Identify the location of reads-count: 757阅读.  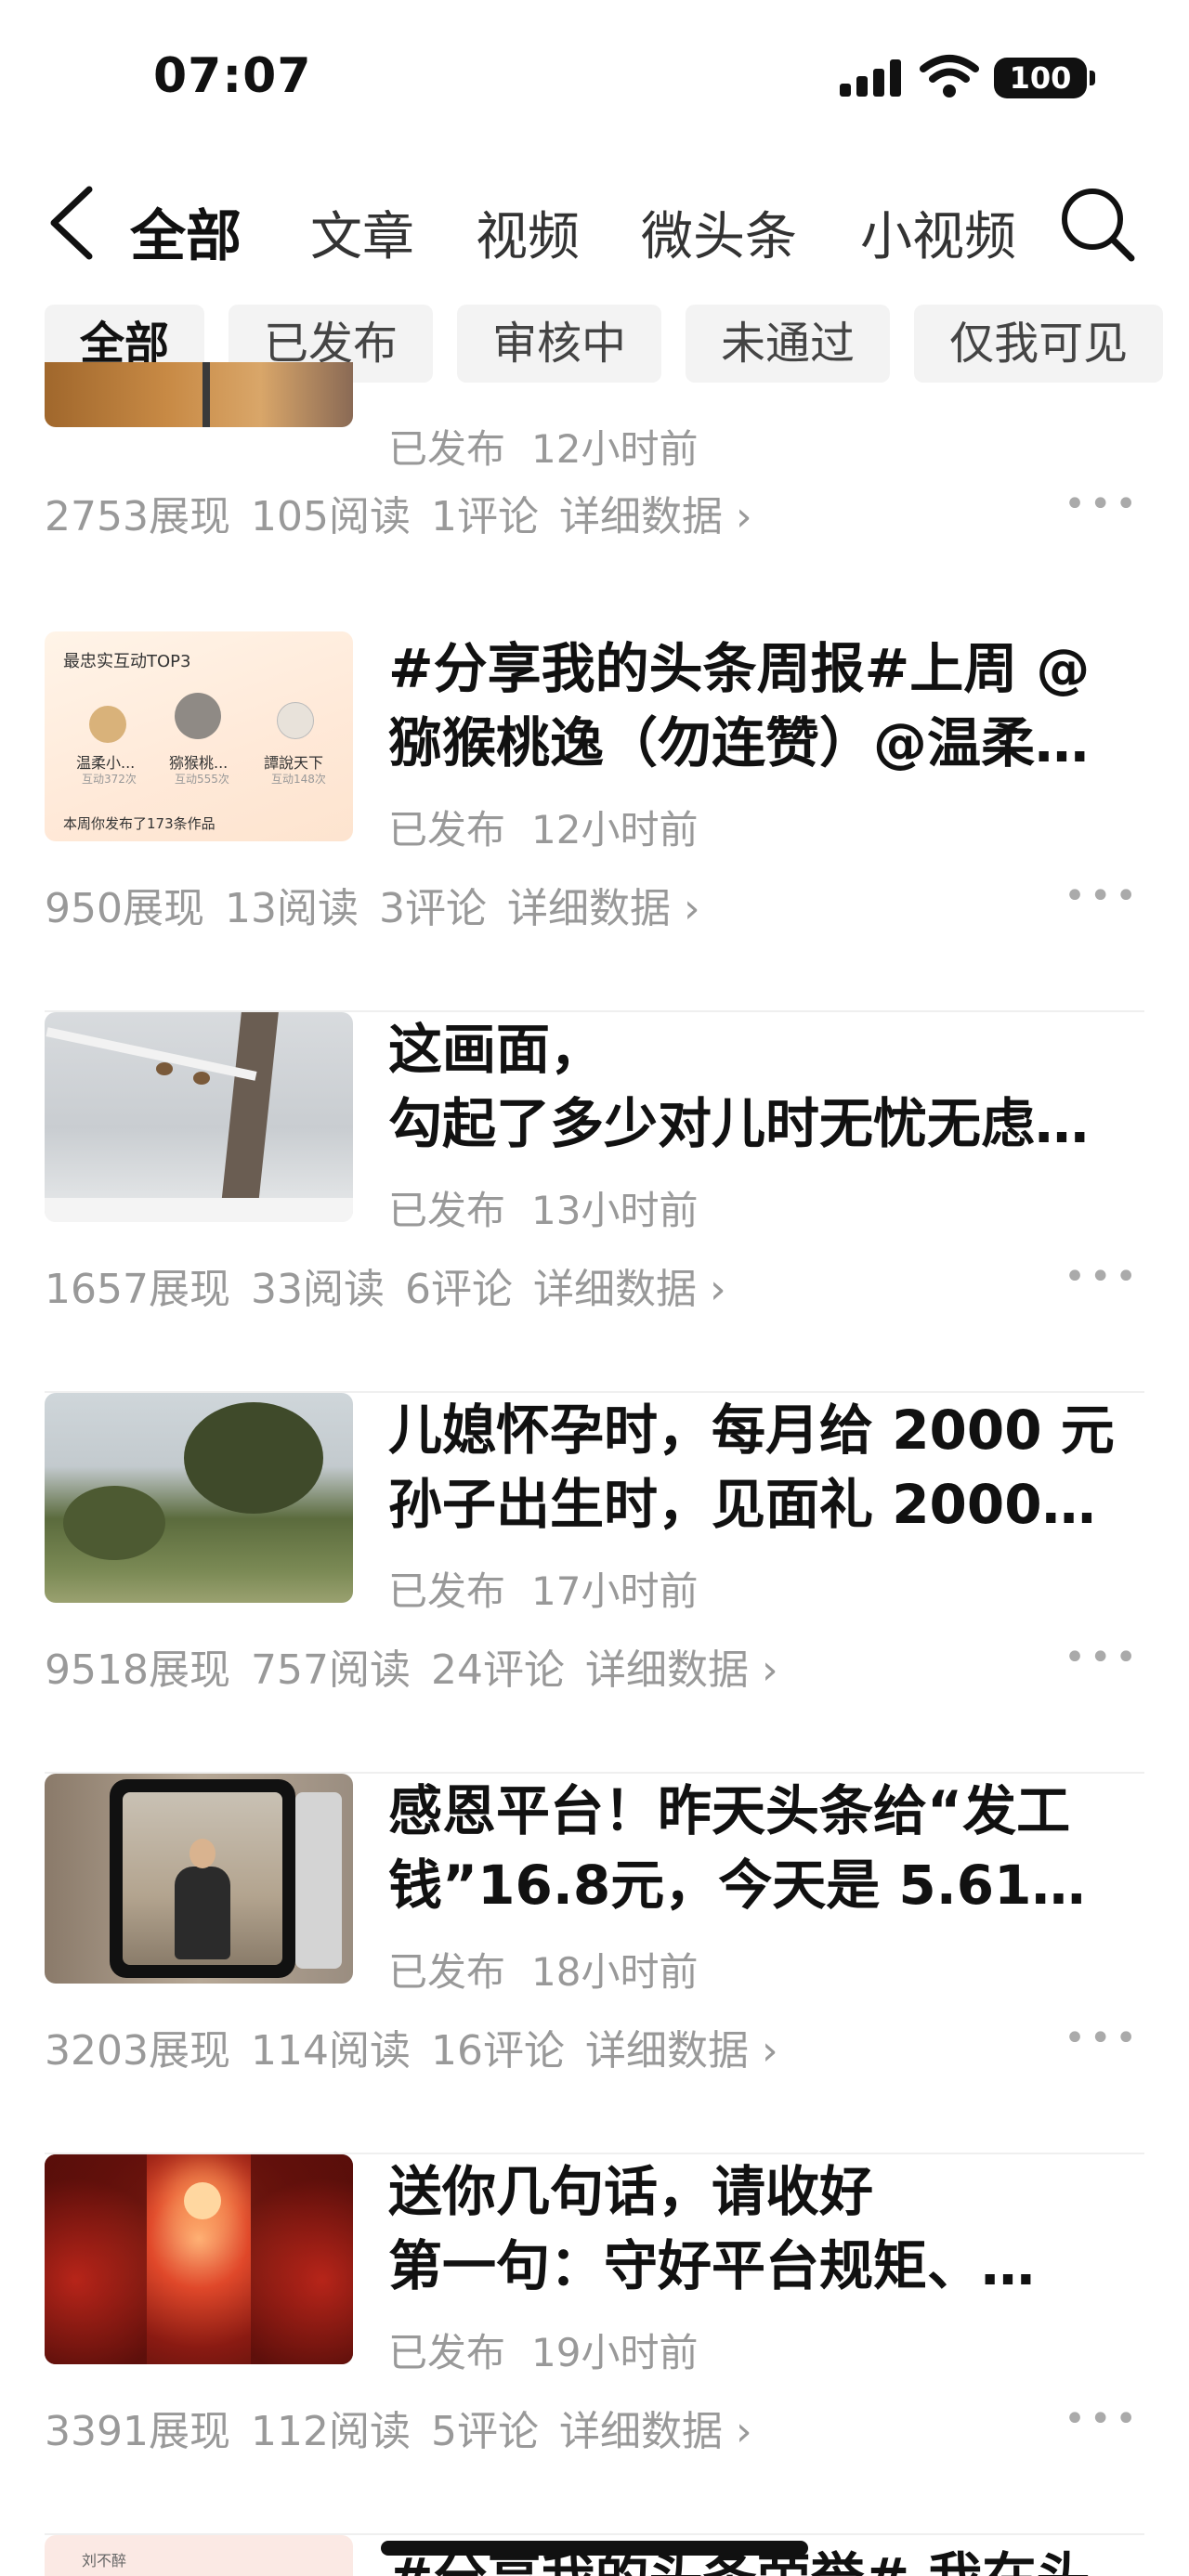
(330, 1670).